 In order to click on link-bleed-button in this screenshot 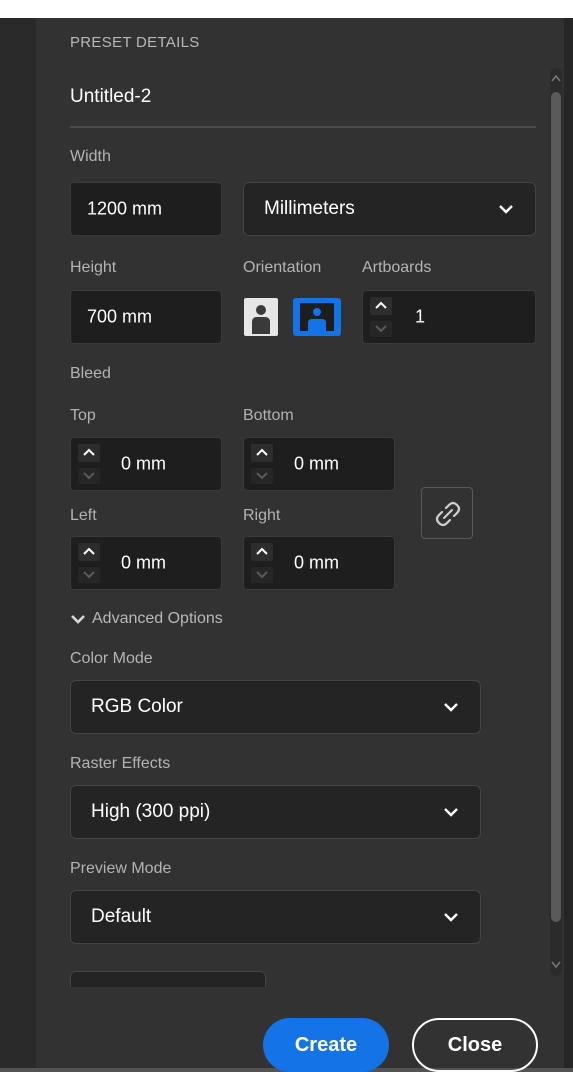, I will do `click(447, 513)`.